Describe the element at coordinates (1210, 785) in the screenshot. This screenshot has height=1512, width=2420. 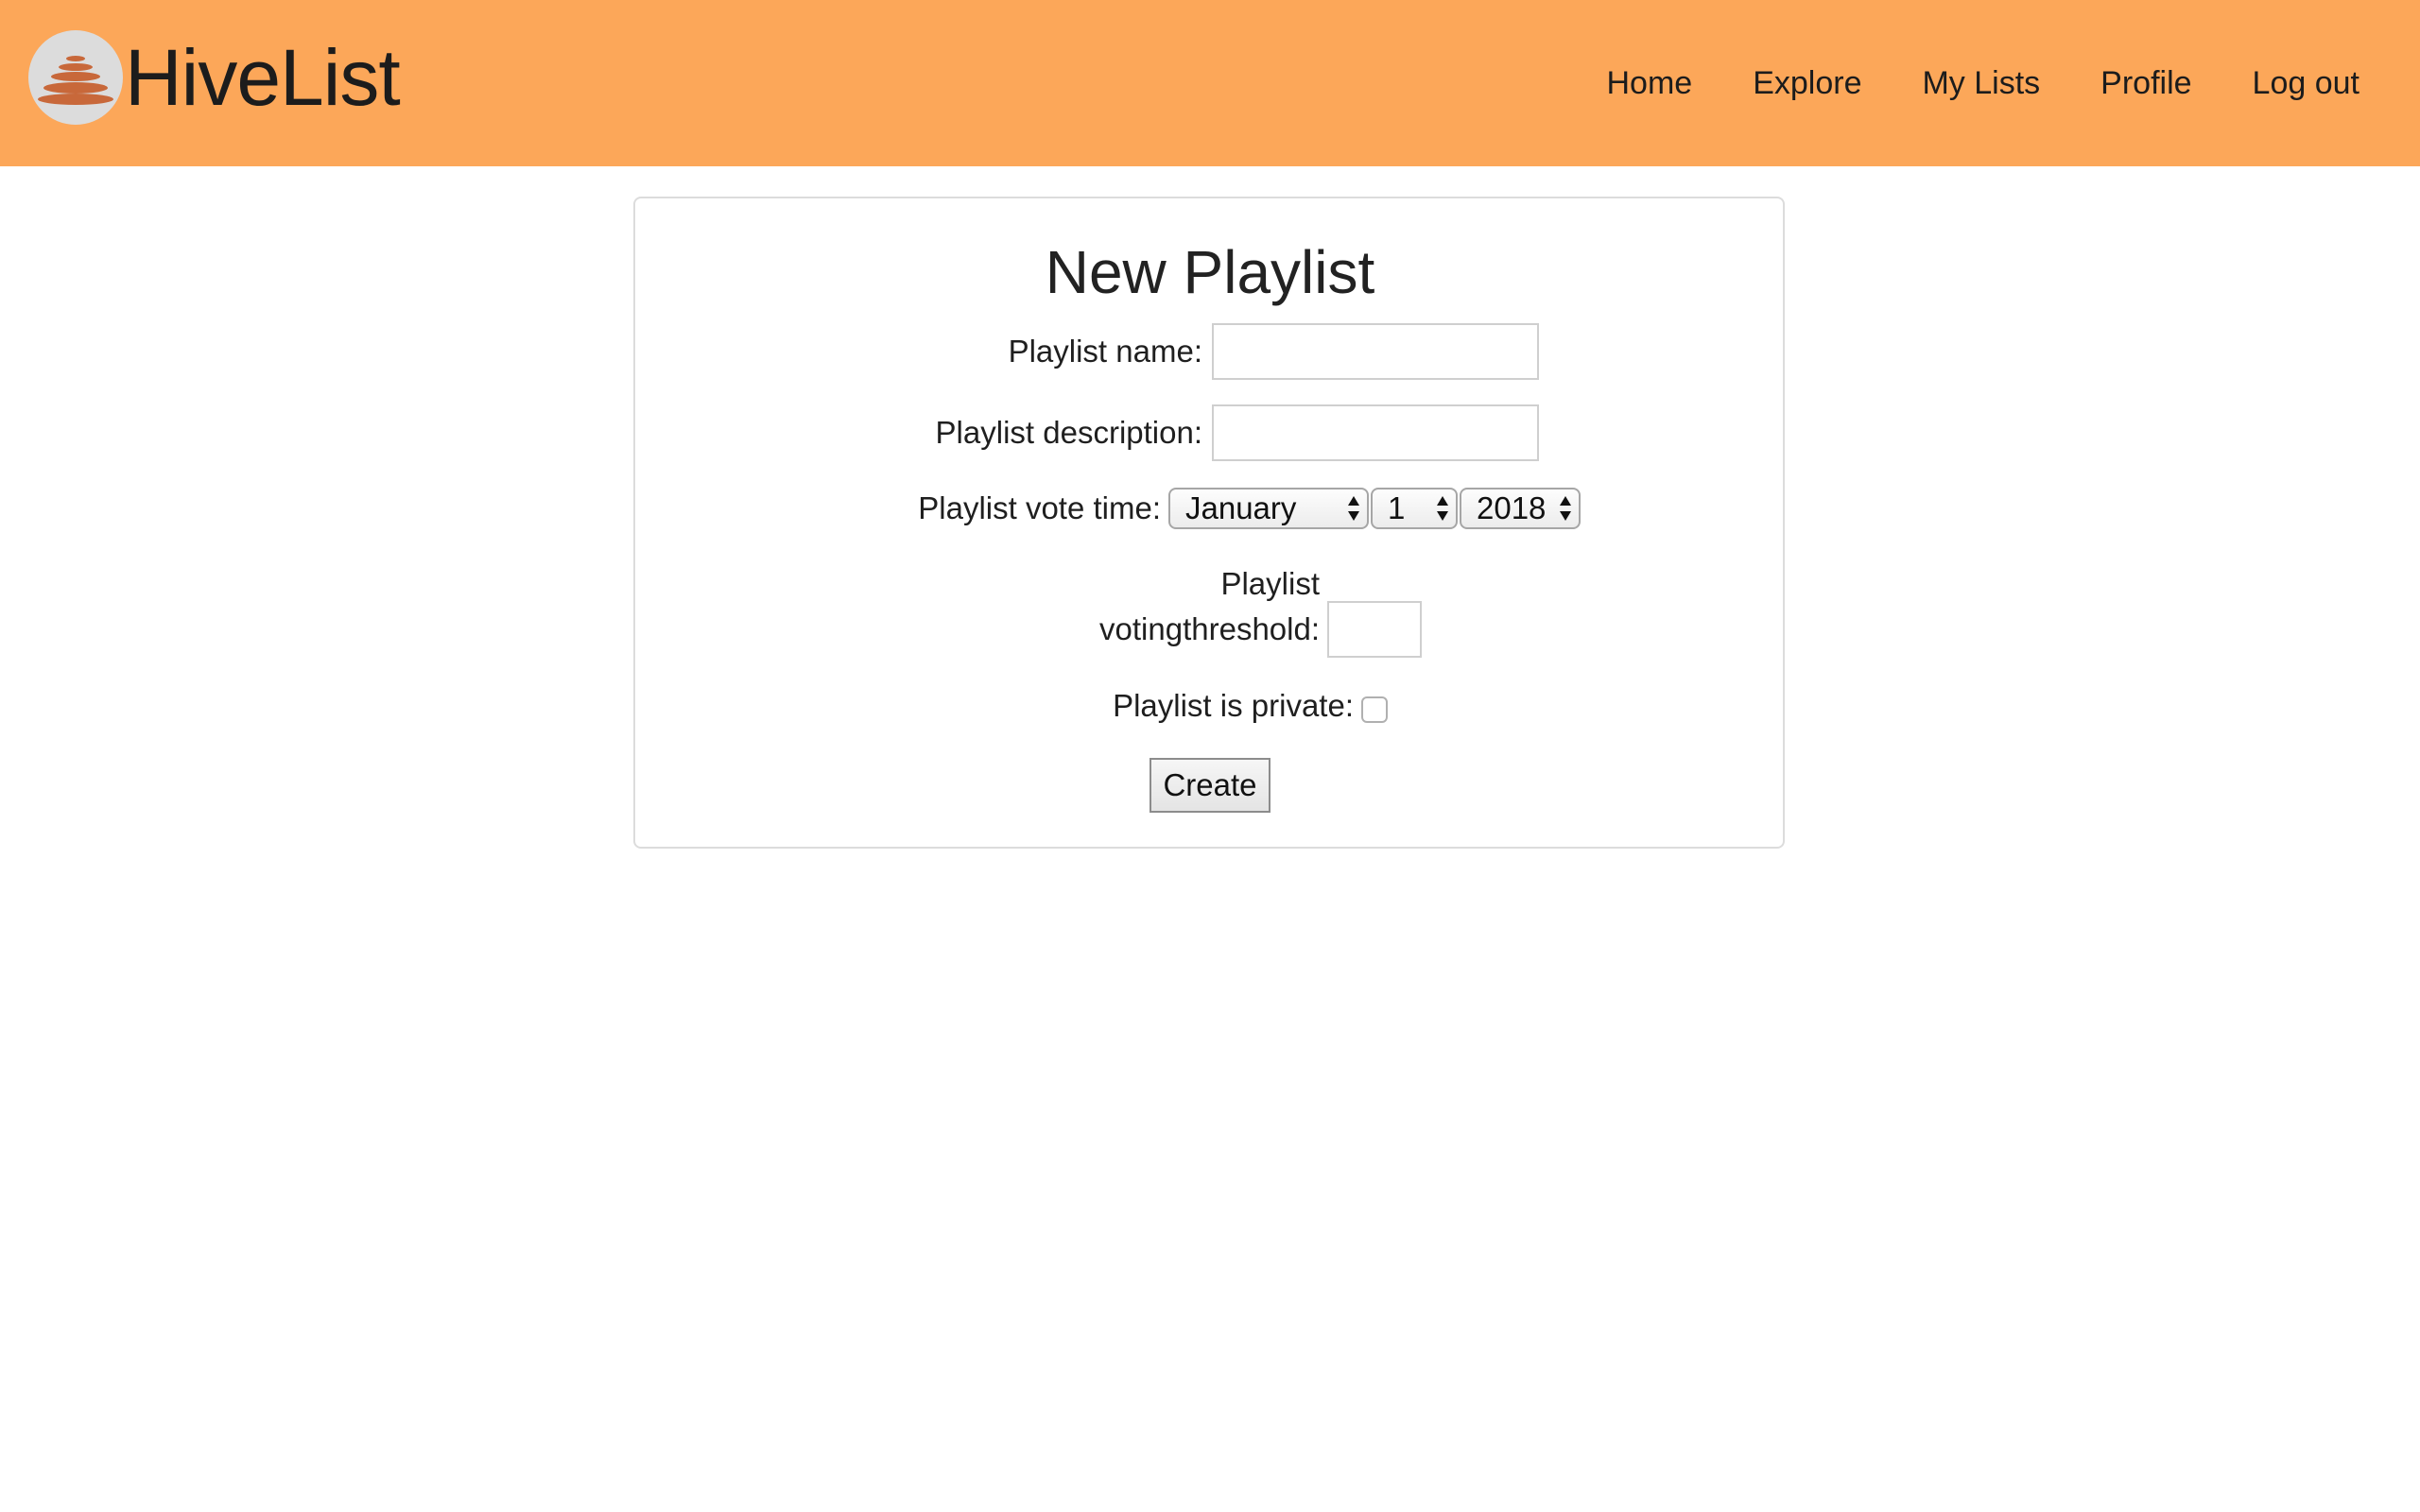
I see `create-button: Create` at that location.